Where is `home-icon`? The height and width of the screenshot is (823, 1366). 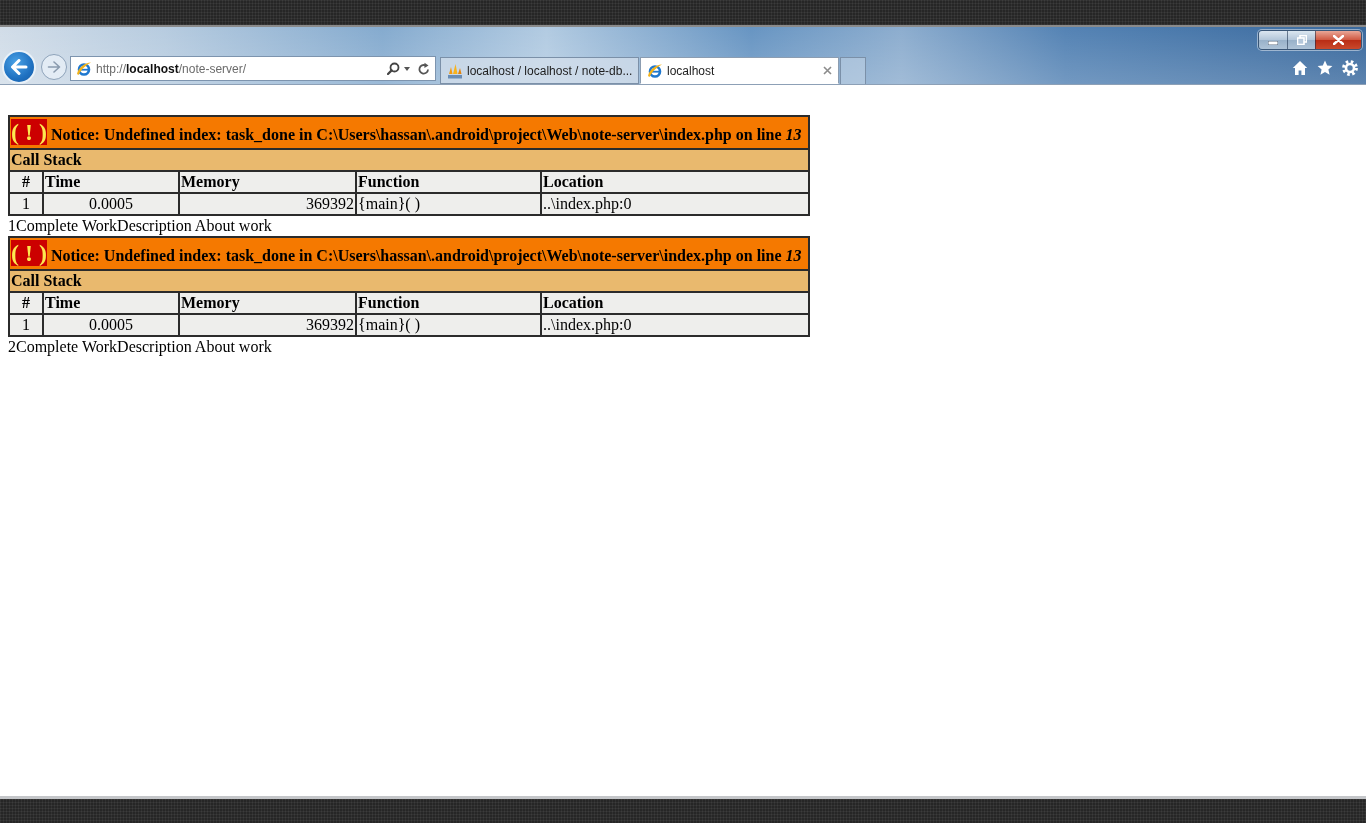 home-icon is located at coordinates (1300, 68).